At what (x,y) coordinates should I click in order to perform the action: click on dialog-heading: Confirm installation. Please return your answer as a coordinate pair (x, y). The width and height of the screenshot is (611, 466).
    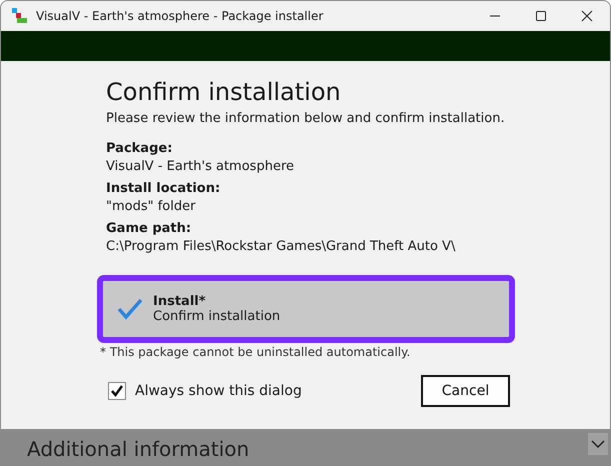
    Looking at the image, I should click on (224, 92).